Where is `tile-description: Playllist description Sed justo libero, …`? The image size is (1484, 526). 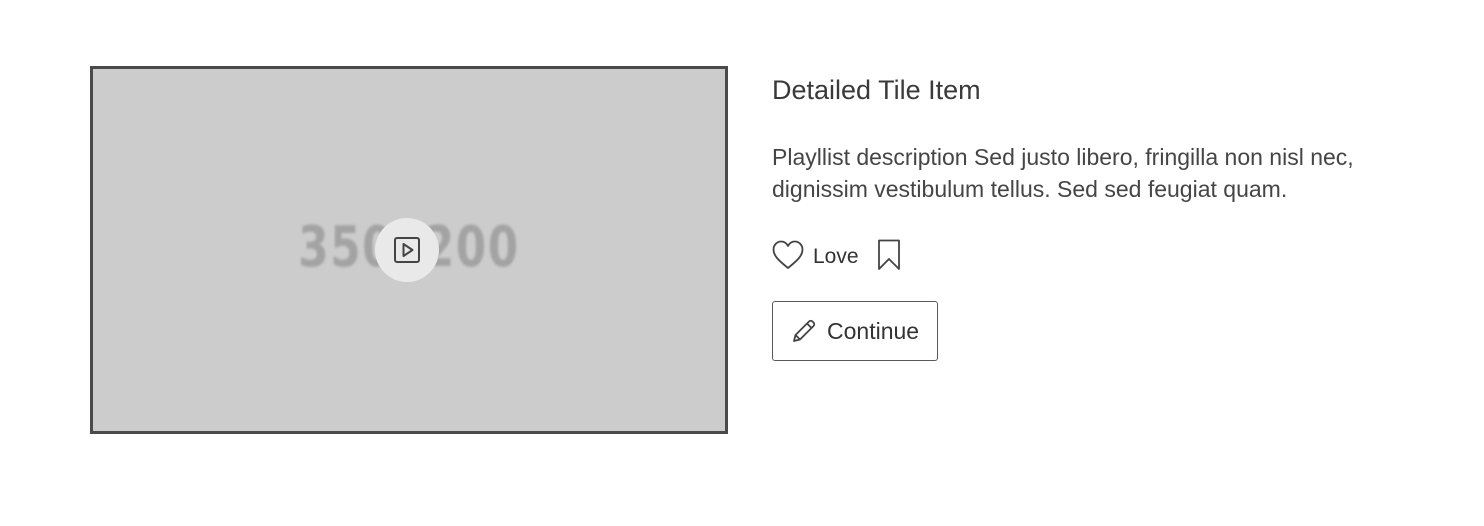
tile-description: Playllist description Sed justo libero, … is located at coordinates (1063, 173).